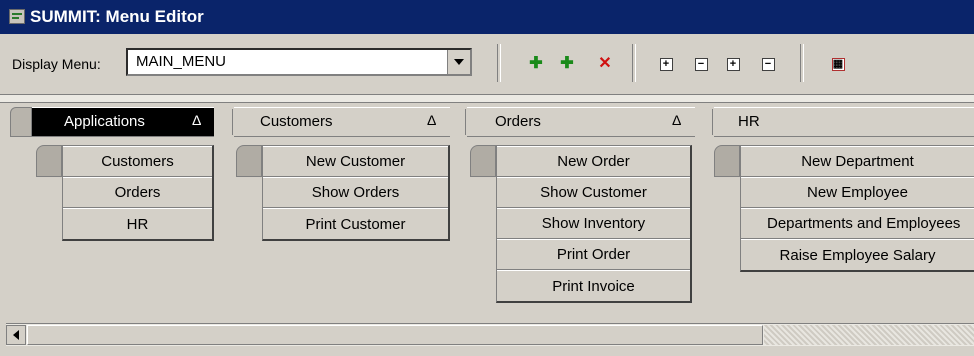 The height and width of the screenshot is (356, 974). What do you see at coordinates (666, 64) in the screenshot?
I see `expand-icon: +` at bounding box center [666, 64].